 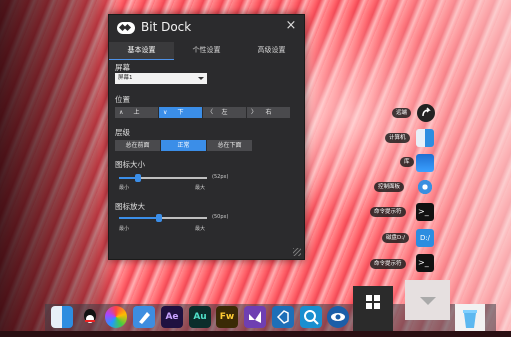 What do you see at coordinates (271, 51) in the screenshot?
I see `tab-advanced-settings: 高级设置` at bounding box center [271, 51].